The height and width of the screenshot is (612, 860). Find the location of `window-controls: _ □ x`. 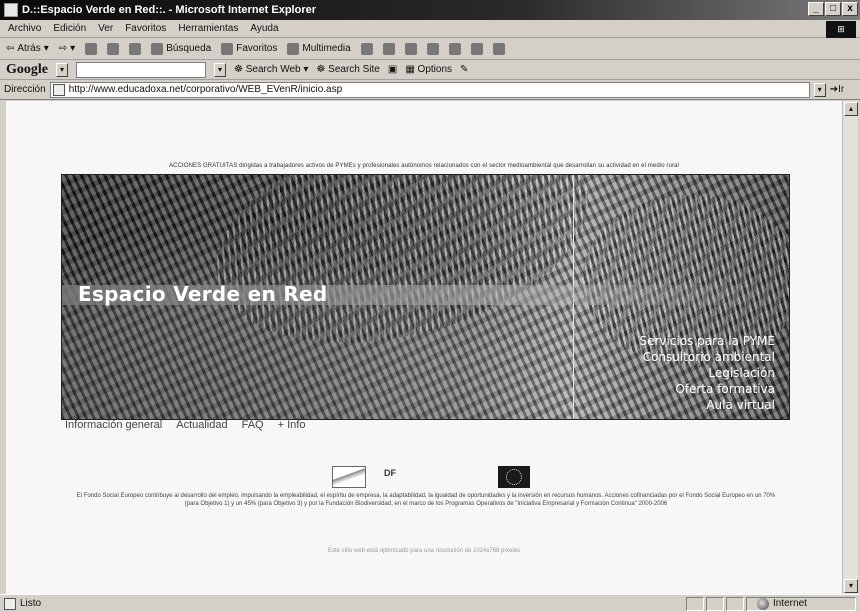

window-controls: _ □ x is located at coordinates (833, 9).